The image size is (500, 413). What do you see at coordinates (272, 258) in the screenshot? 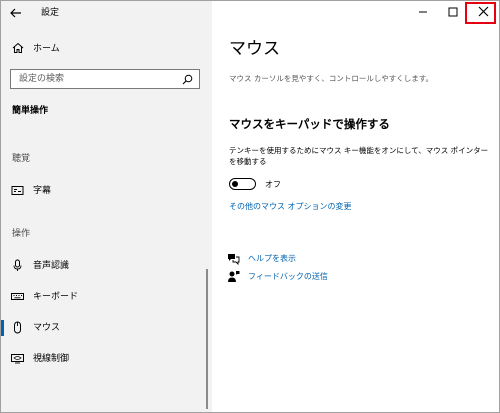
I see `get-help-label: ヘルプを表示` at bounding box center [272, 258].